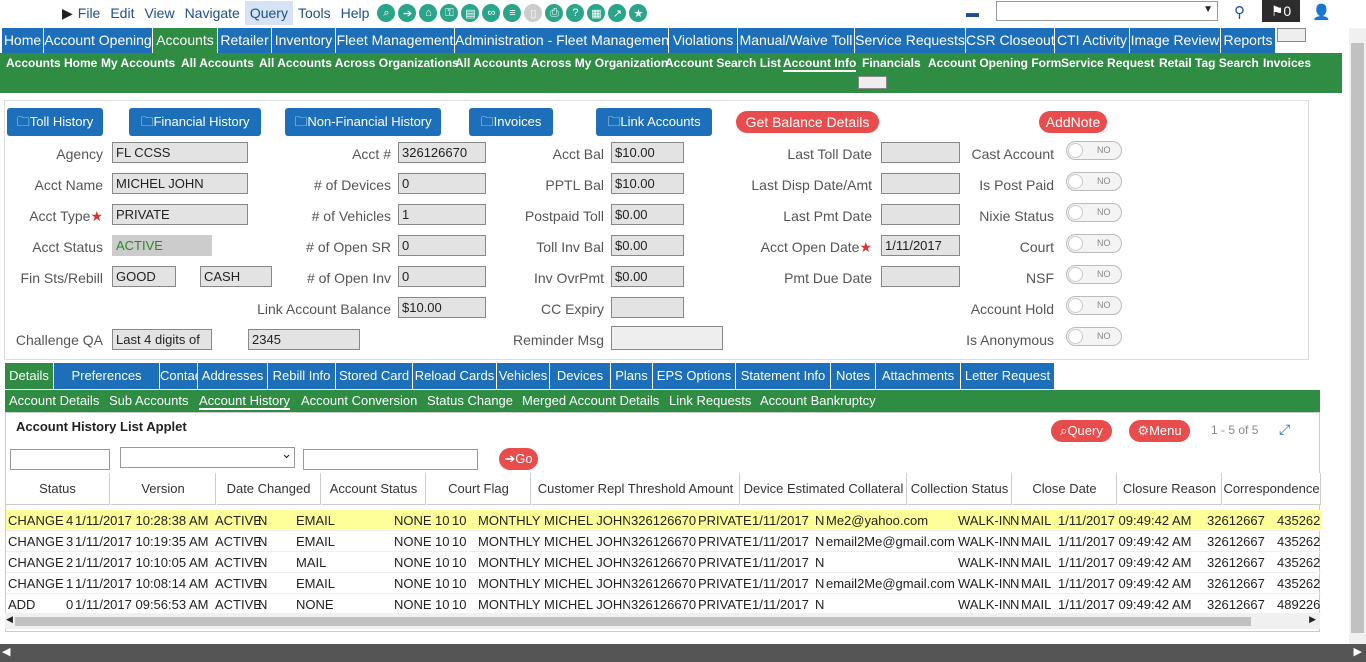  What do you see at coordinates (638, 13) in the screenshot?
I see `star-icon: ★` at bounding box center [638, 13].